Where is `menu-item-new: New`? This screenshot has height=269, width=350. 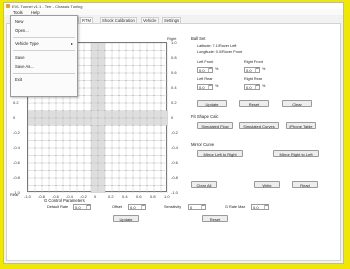 menu-item-new: New is located at coordinates (19, 21).